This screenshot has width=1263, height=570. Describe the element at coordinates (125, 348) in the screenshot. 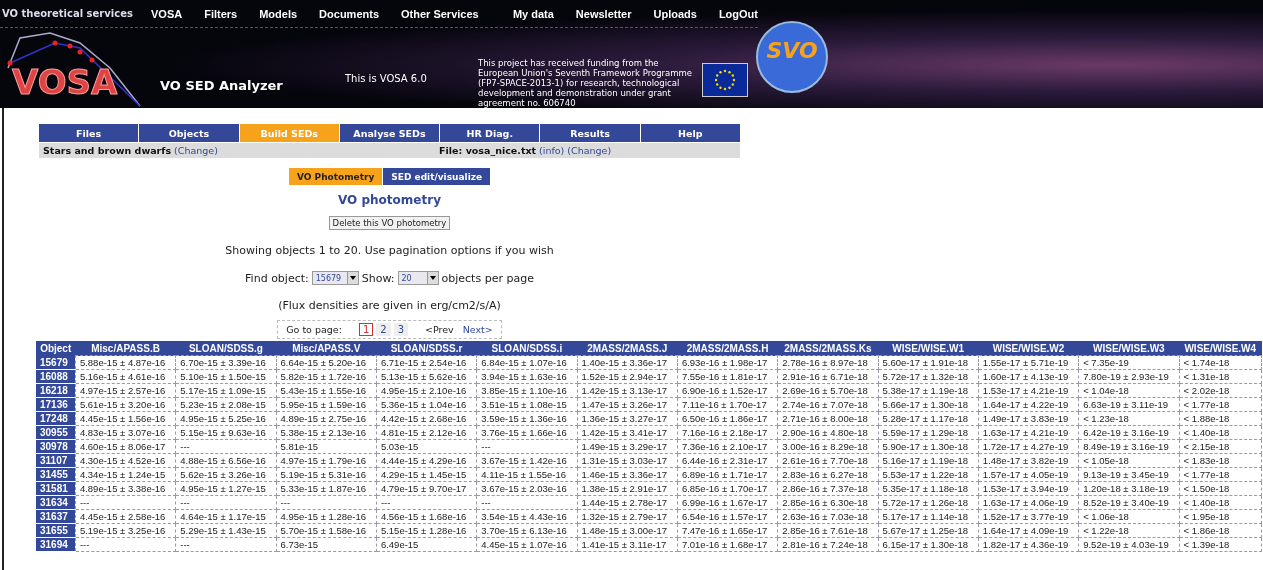

I see `column-header: Misc/APASS.B` at that location.